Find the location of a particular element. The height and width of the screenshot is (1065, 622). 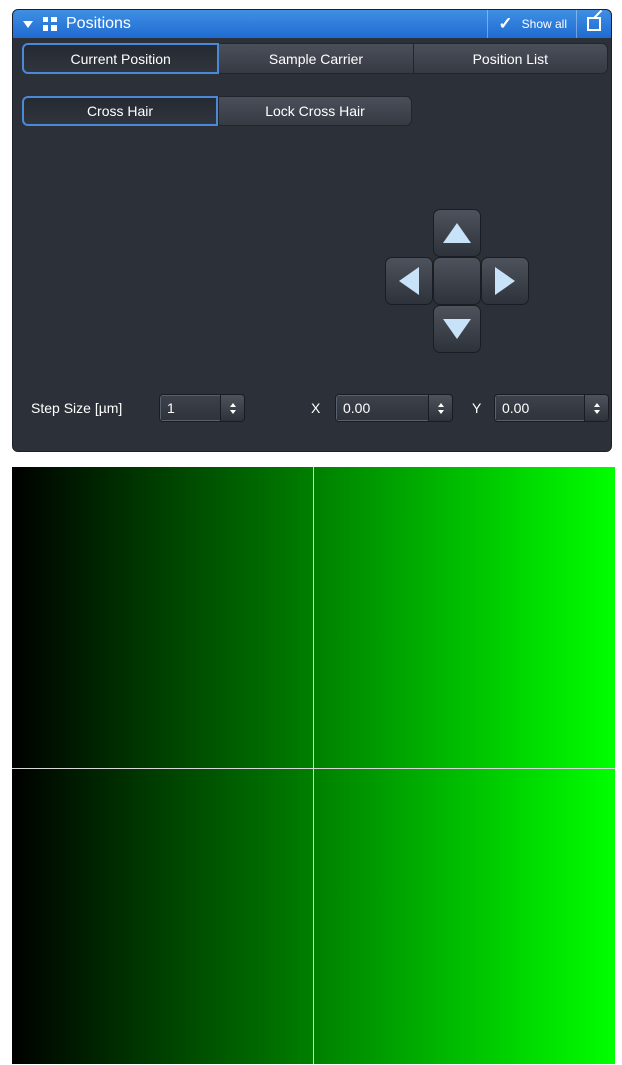

center-button is located at coordinates (457, 281).